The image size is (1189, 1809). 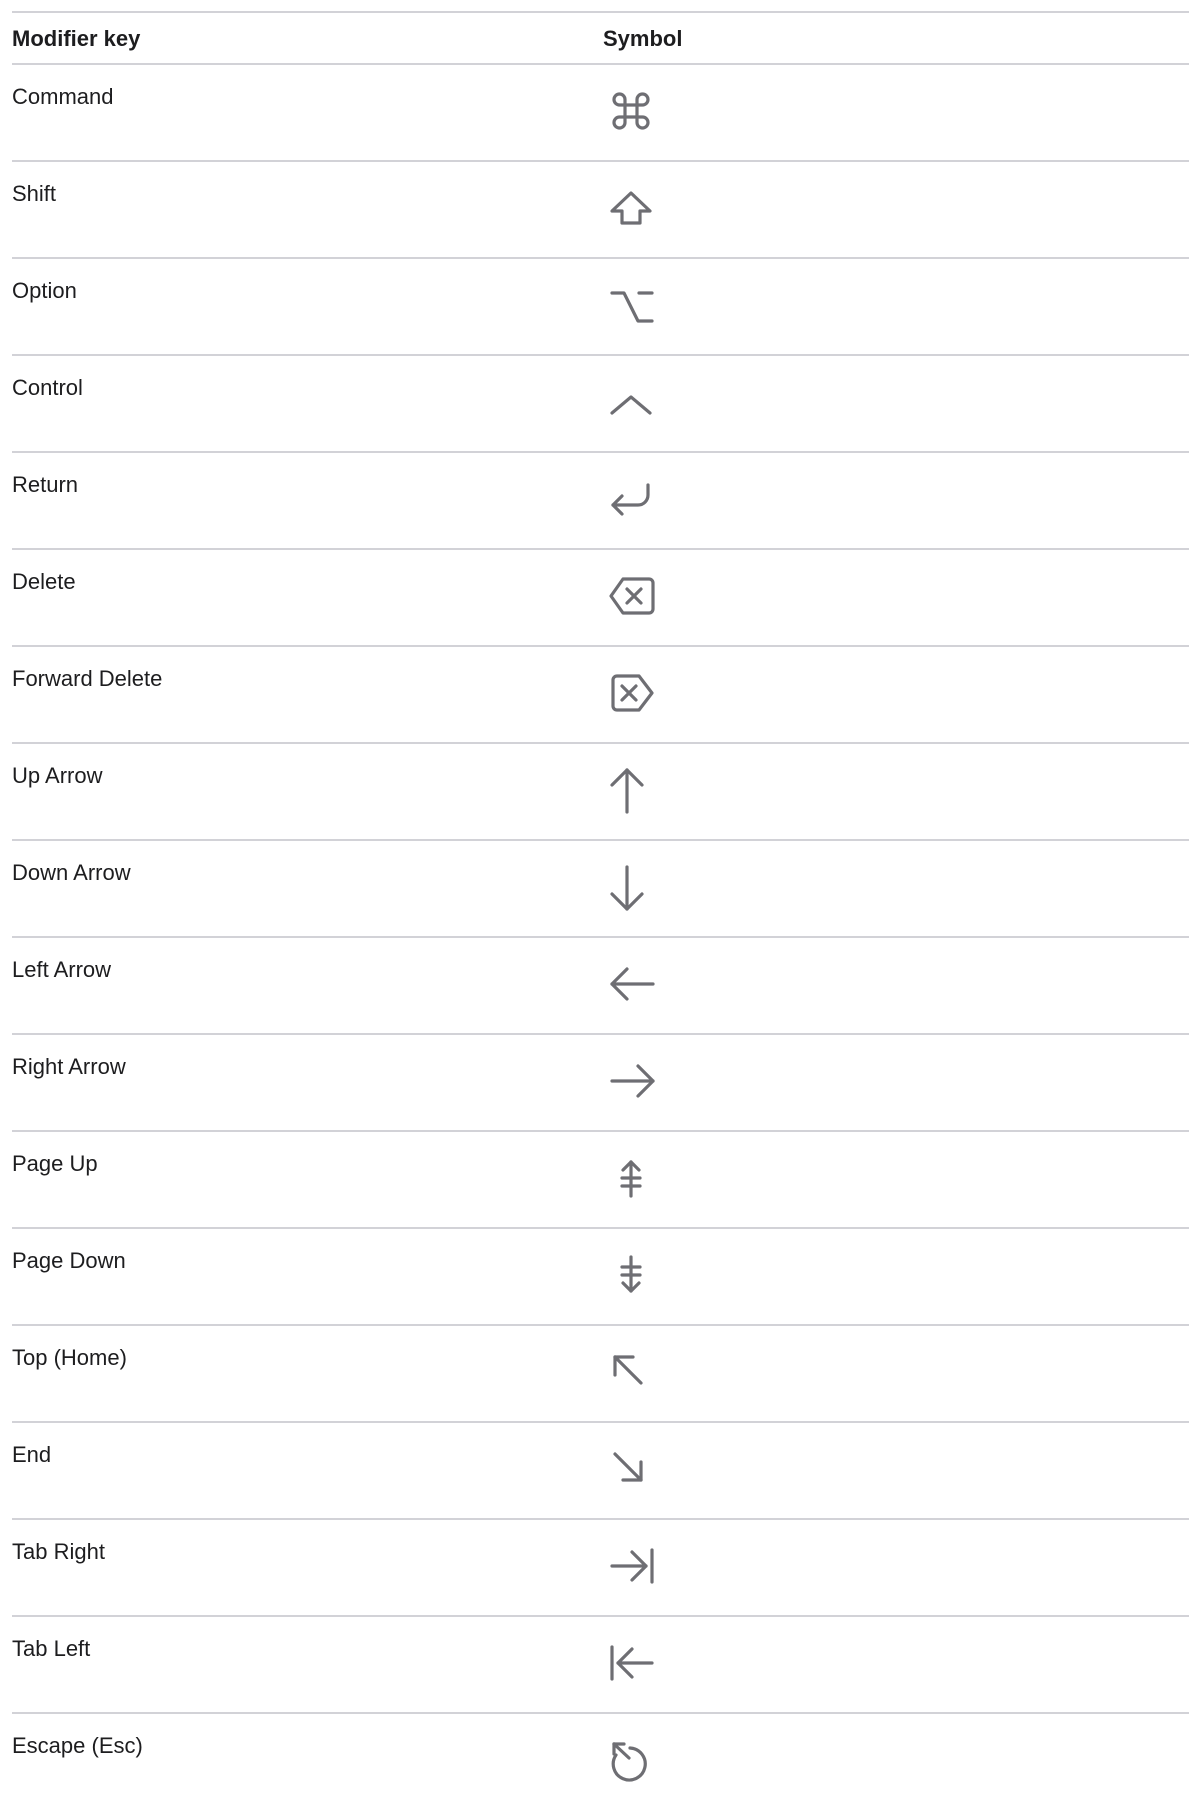 What do you see at coordinates (600, 1083) in the screenshot?
I see `table-row: Right Arrow` at bounding box center [600, 1083].